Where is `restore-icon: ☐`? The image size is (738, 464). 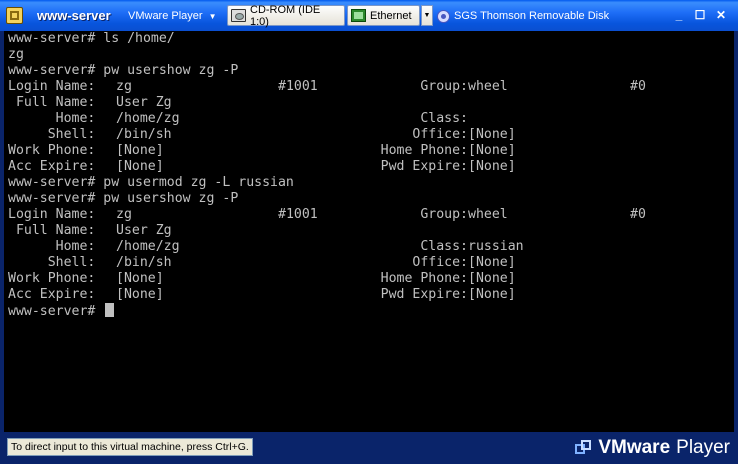
restore-icon: ☐ is located at coordinates (700, 15).